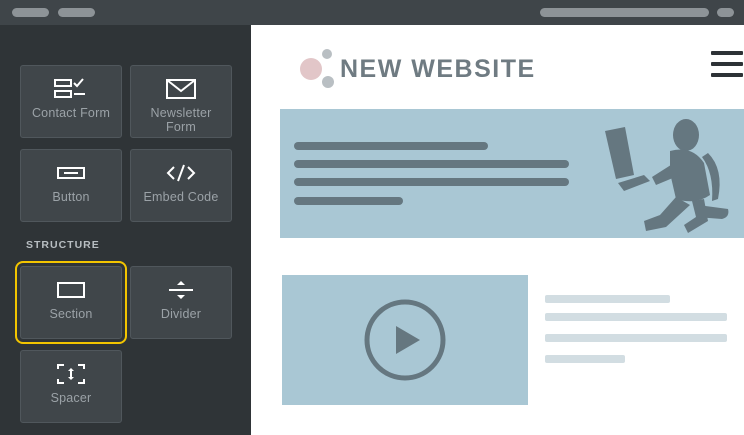 This screenshot has height=435, width=744. I want to click on tile-label: Button, so click(71, 197).